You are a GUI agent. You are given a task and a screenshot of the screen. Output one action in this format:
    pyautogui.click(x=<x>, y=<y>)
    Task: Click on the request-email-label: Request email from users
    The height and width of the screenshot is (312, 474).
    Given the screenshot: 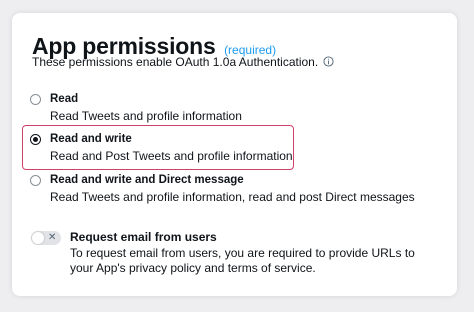 What is the action you would take?
    pyautogui.click(x=143, y=237)
    